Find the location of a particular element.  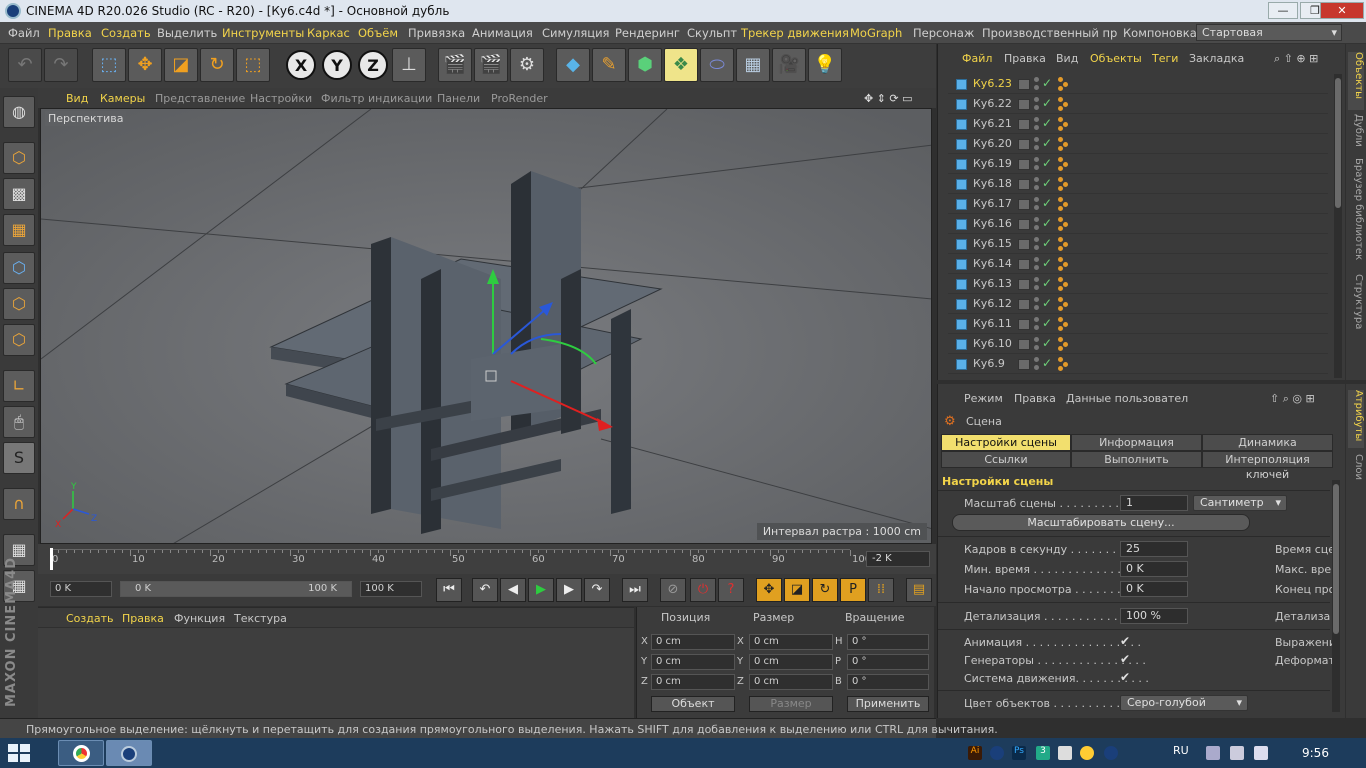

axis-mode-icon: ∟ is located at coordinates (19, 386).